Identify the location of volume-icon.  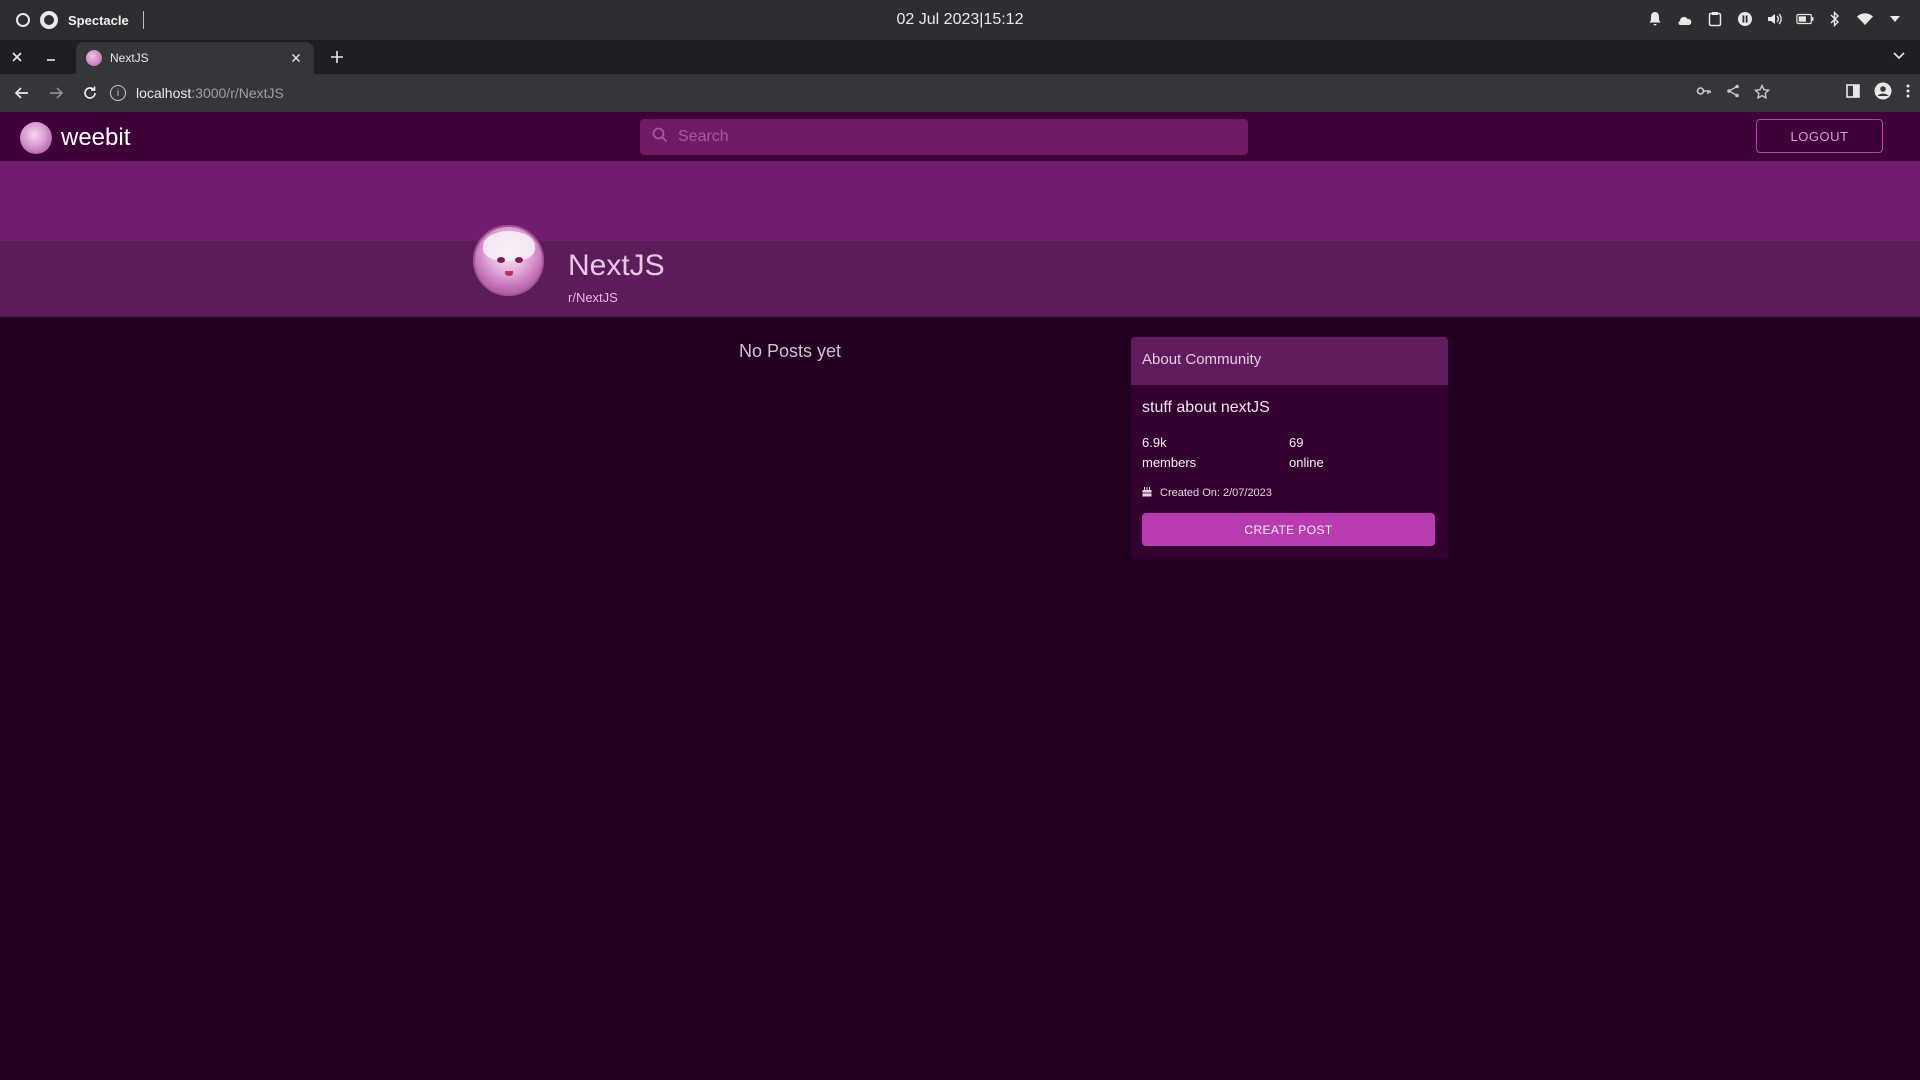
(1775, 19).